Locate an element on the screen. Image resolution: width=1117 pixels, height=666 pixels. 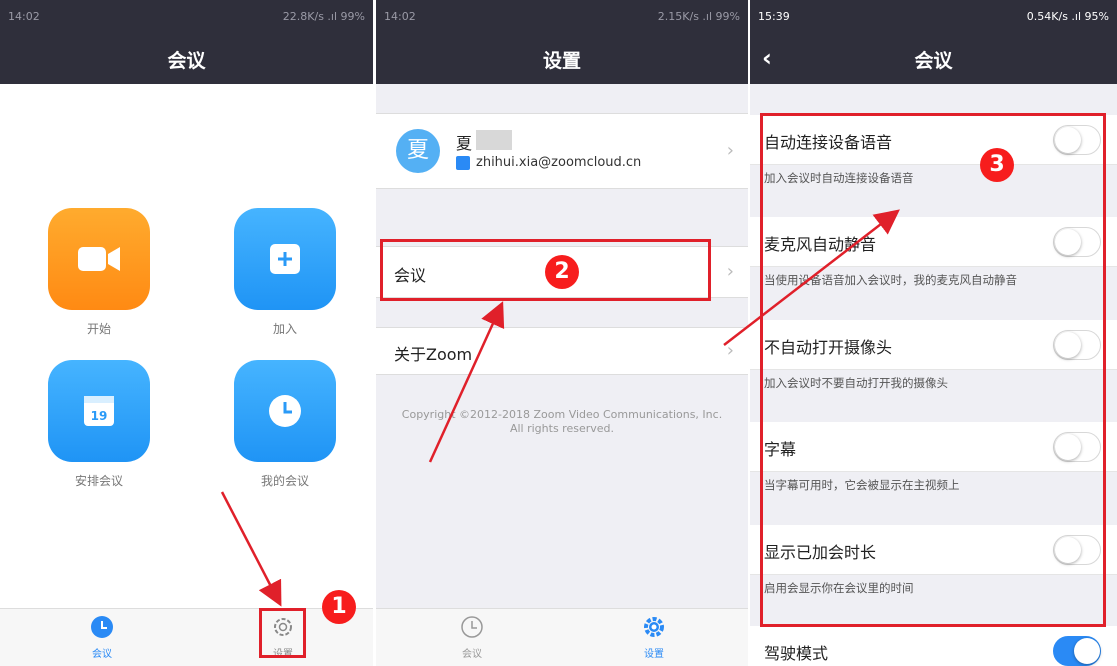
status-bar: 15:39 0.54K/s .ıl 95% is located at coordinates (933, 17).